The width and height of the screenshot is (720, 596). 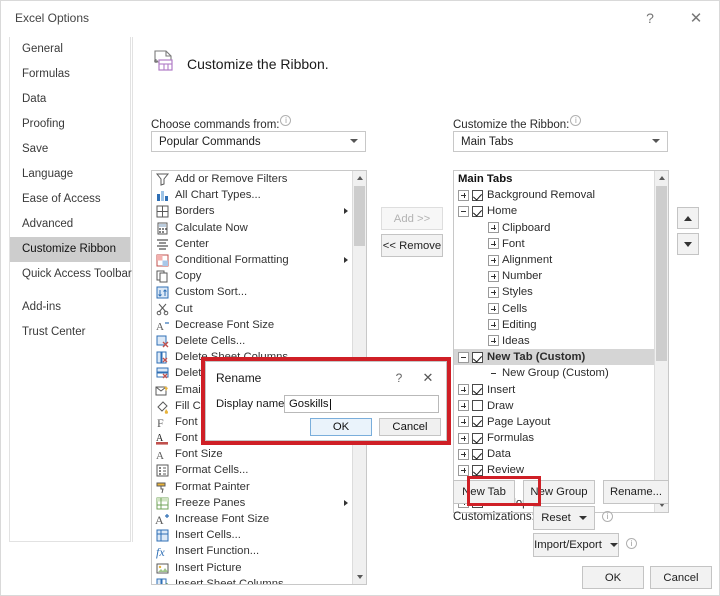 What do you see at coordinates (70, 174) in the screenshot?
I see `sidebar-item-language: Language` at bounding box center [70, 174].